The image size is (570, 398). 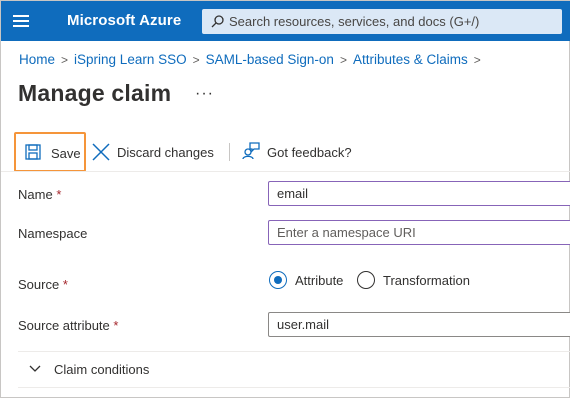 What do you see at coordinates (426, 280) in the screenshot?
I see `radio-transformation-label: Transformation` at bounding box center [426, 280].